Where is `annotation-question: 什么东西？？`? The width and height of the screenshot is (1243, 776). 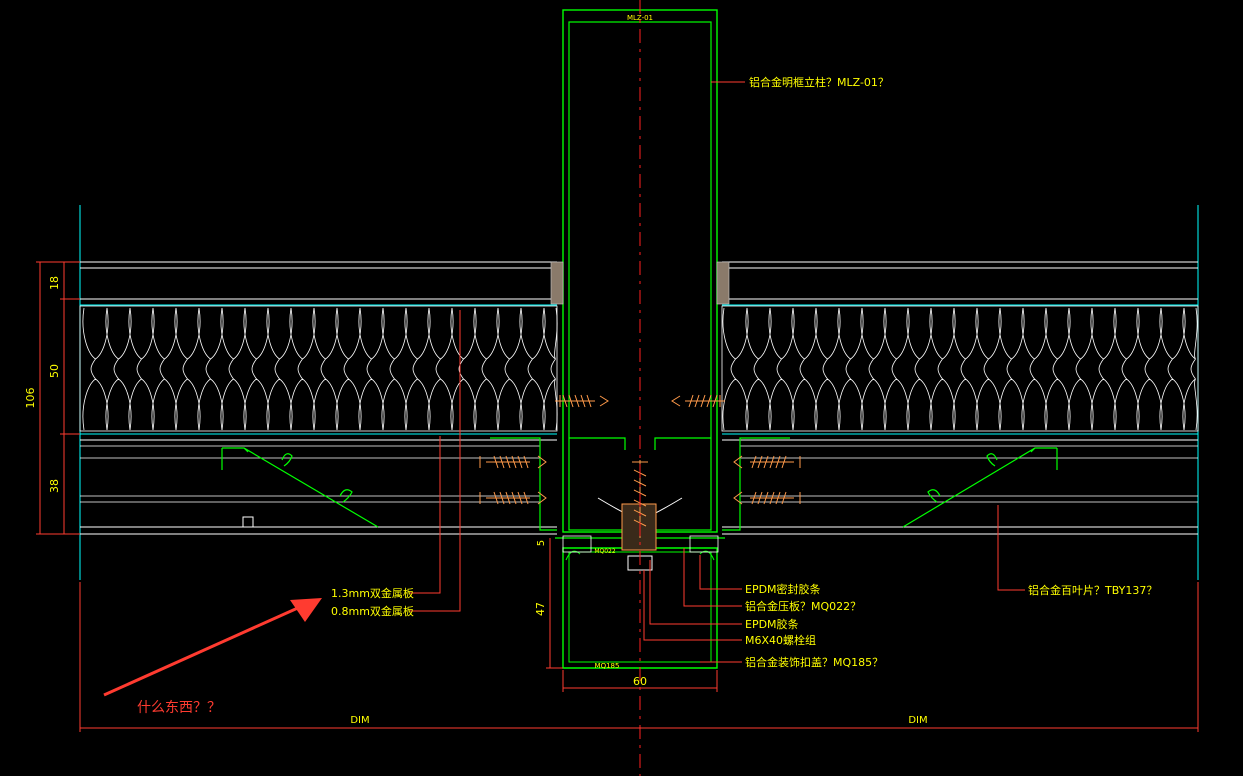 annotation-question: 什么东西？？ is located at coordinates (179, 708).